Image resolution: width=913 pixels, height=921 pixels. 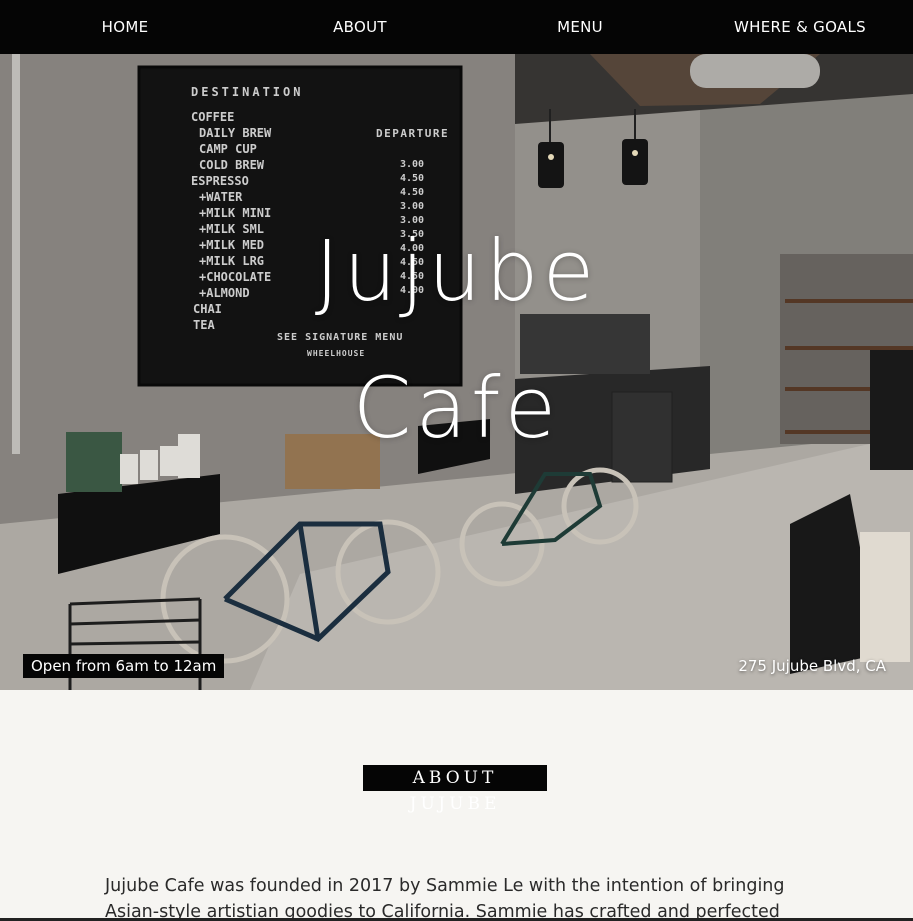 What do you see at coordinates (124, 666) in the screenshot?
I see `opening-hours-badge: Open from 6am to 12am` at bounding box center [124, 666].